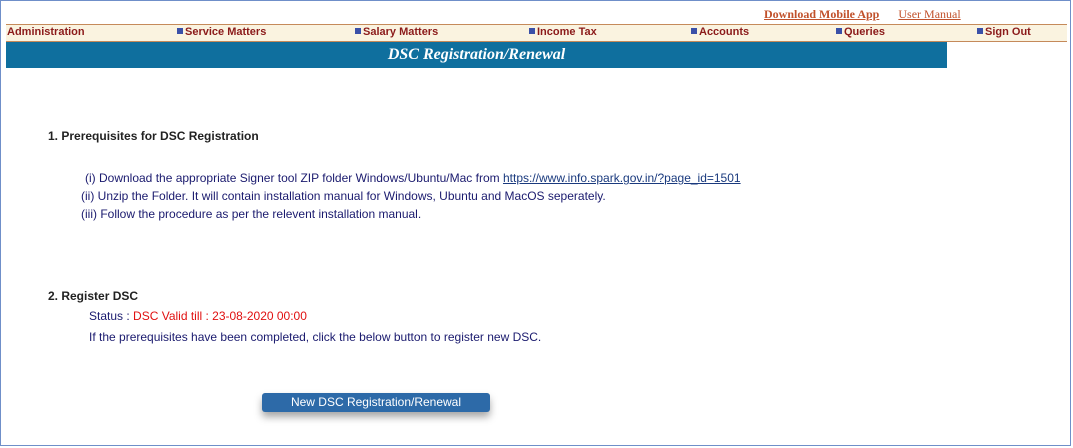 The image size is (1073, 448). I want to click on menu-item-income-tax: Income Tax, so click(563, 32).